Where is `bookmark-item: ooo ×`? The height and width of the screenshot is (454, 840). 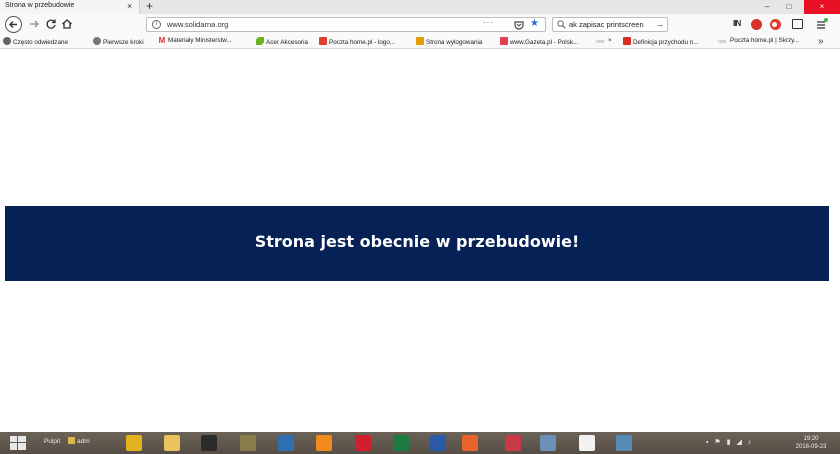 bookmark-item: ooo × is located at coordinates (604, 42).